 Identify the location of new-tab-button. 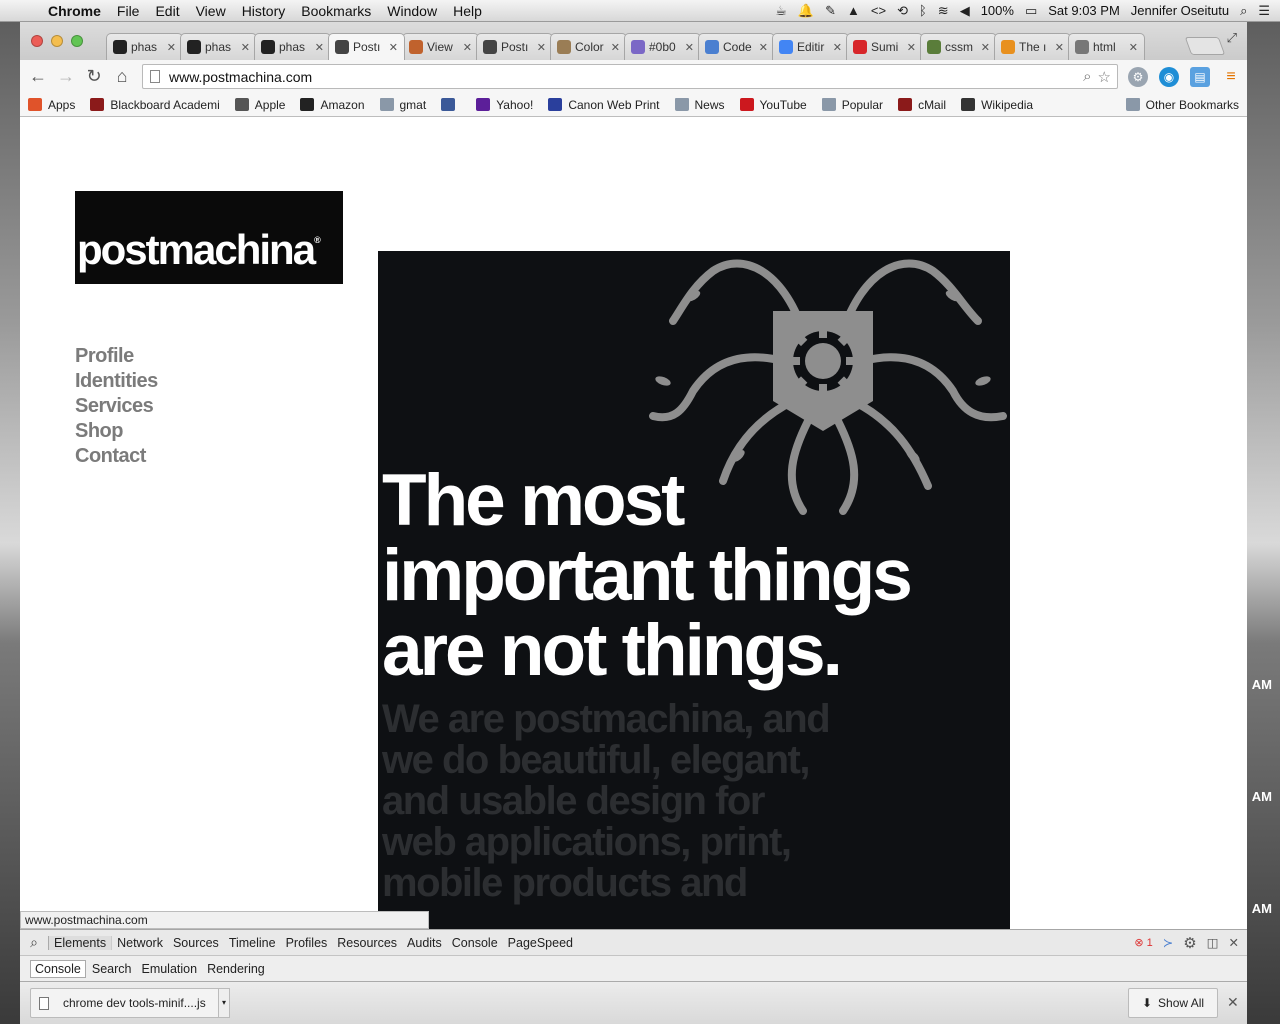
(1205, 46).